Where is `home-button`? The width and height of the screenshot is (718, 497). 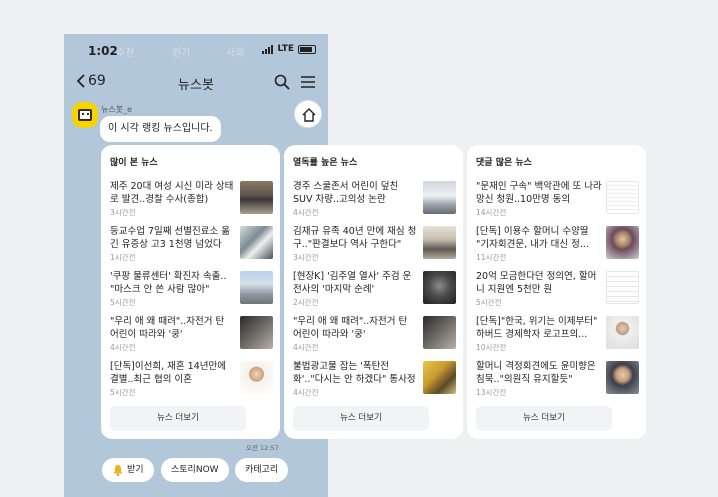
home-button is located at coordinates (308, 114).